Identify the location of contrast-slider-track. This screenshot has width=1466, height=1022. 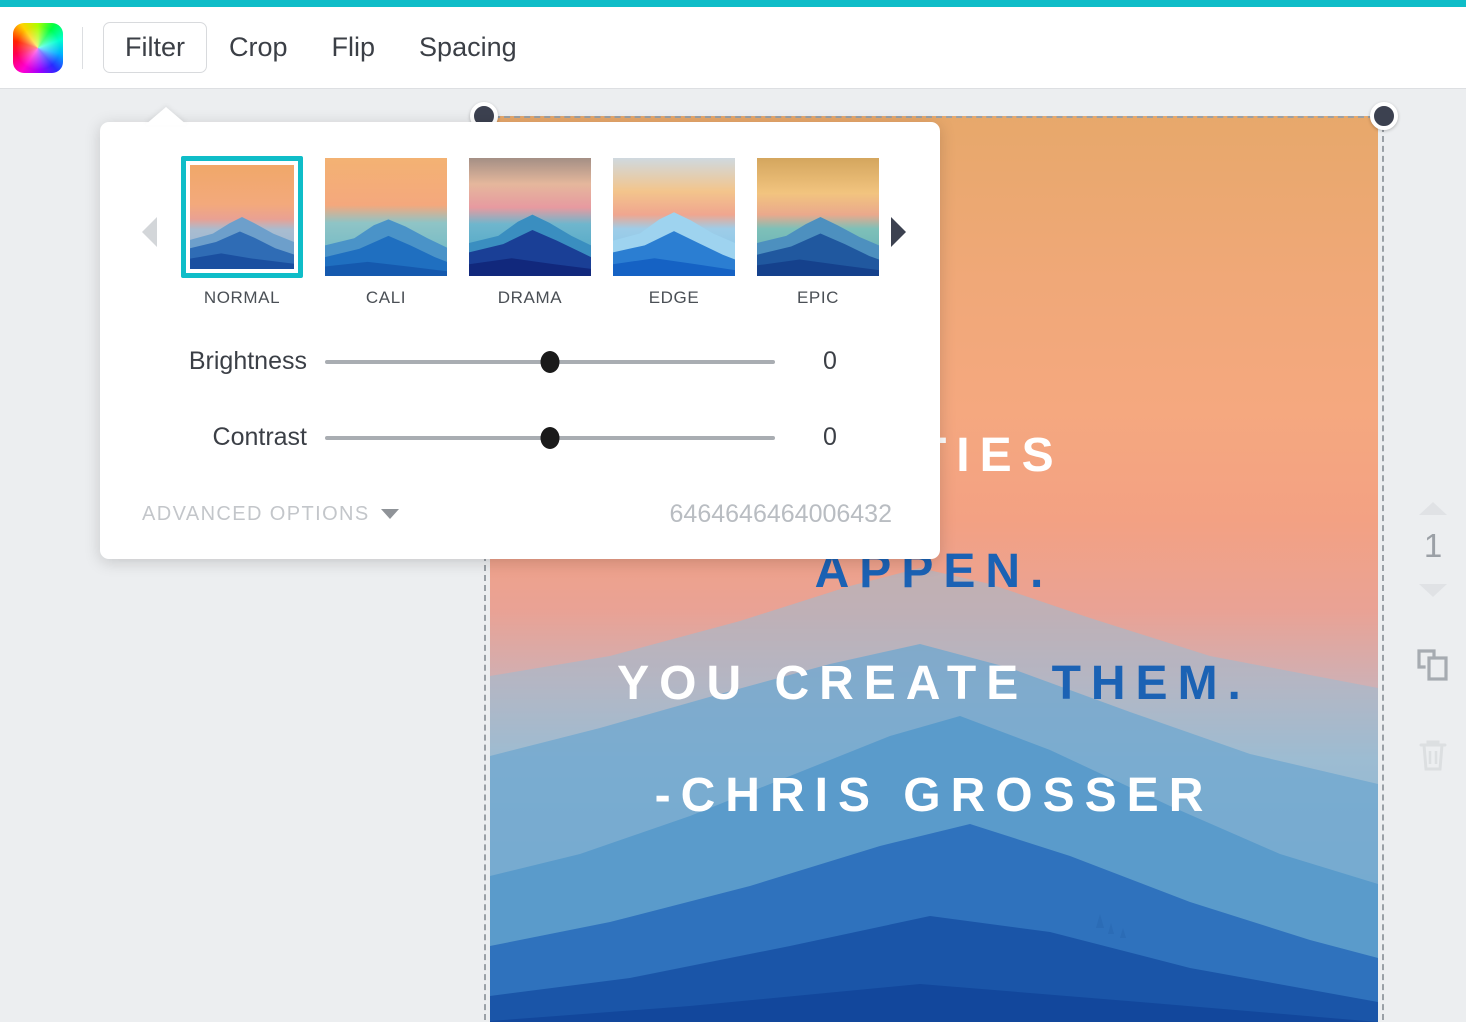
(550, 437).